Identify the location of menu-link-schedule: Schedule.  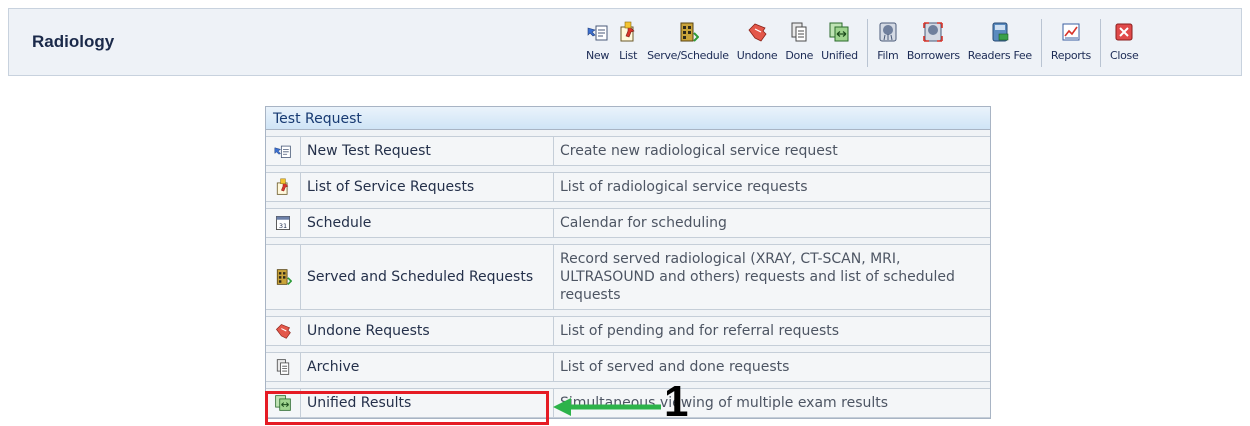
(427, 223).